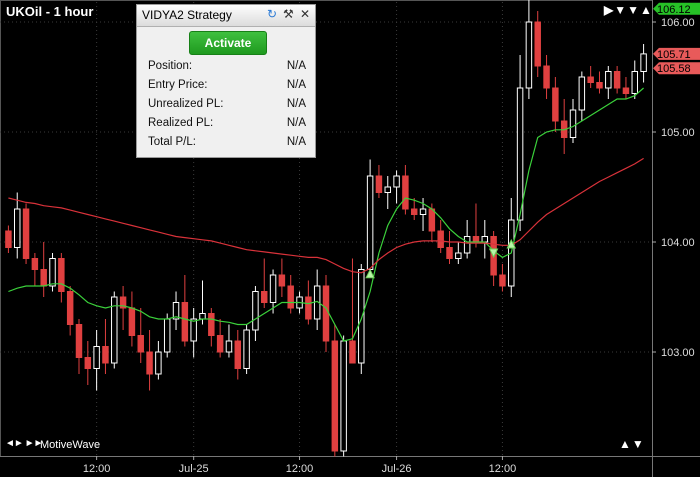  What do you see at coordinates (14, 443) in the screenshot?
I see `double-arrow-icon: ◄►` at bounding box center [14, 443].